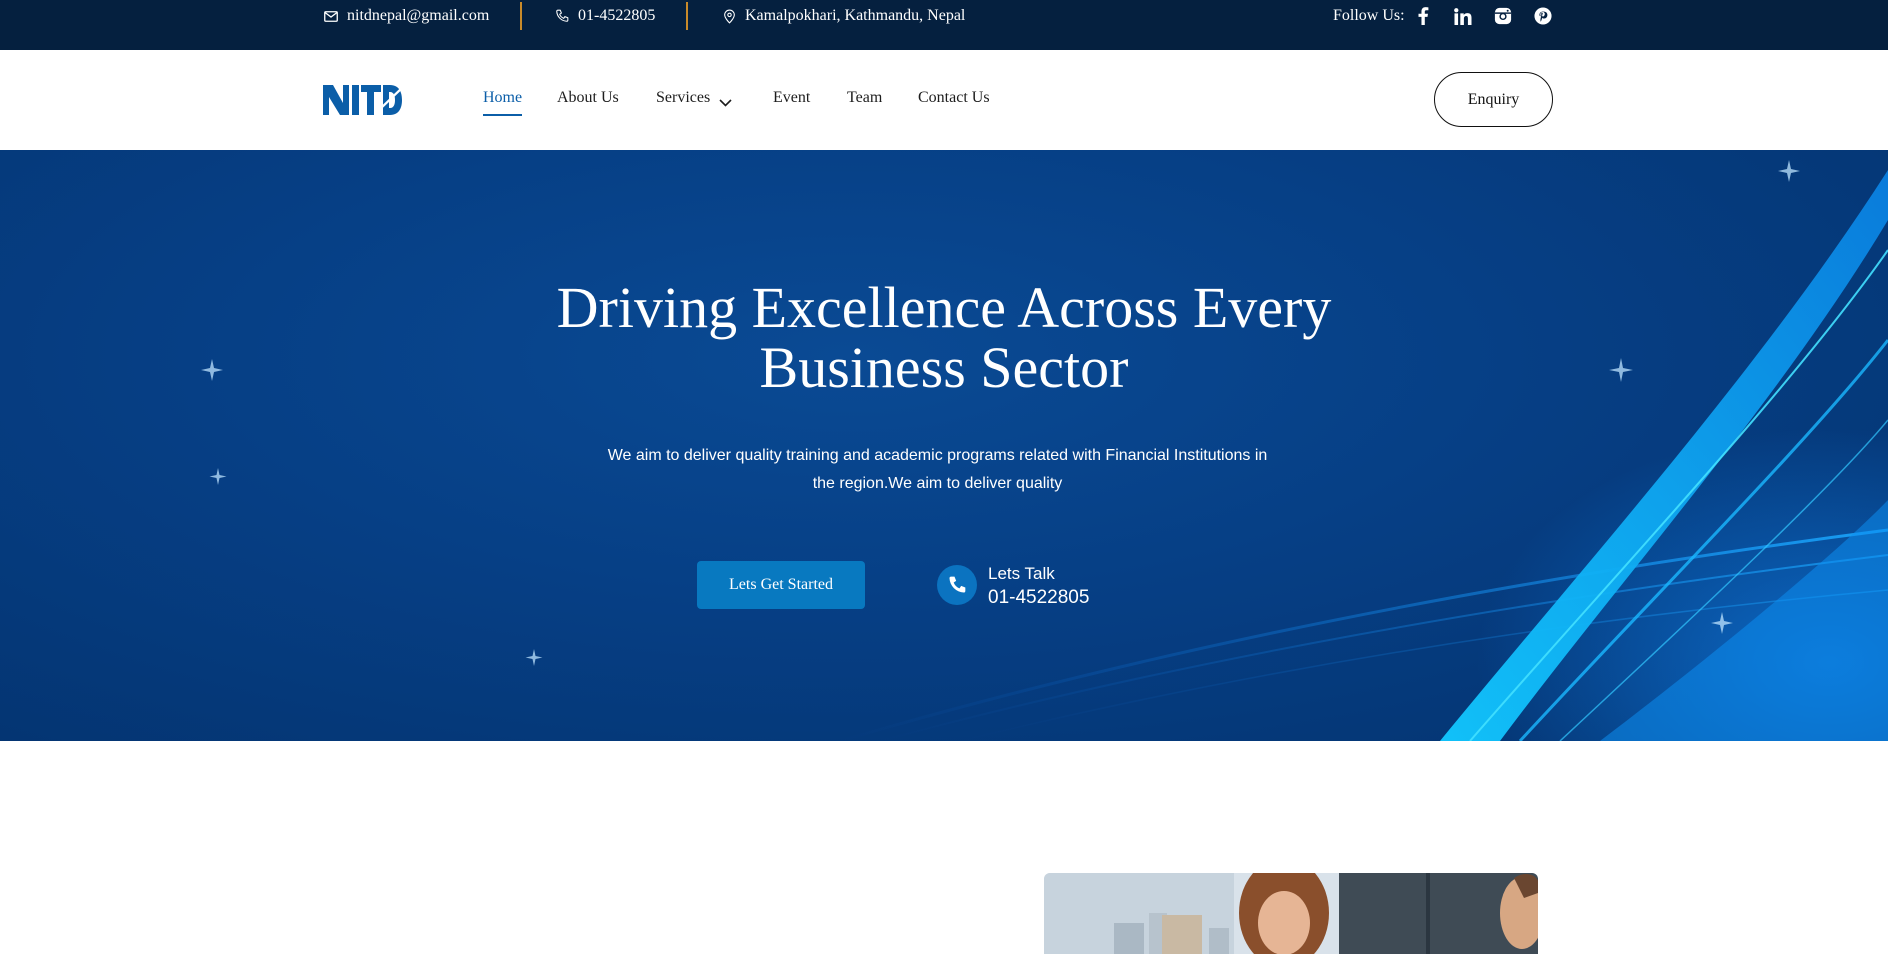  Describe the element at coordinates (562, 15) in the screenshot. I see `phone-icon` at that location.